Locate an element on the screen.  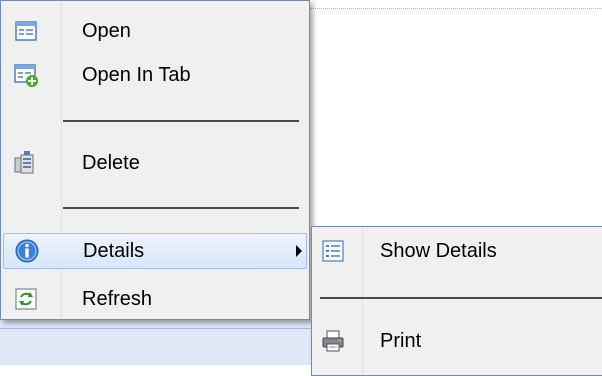
menu-item-label: Refresh is located at coordinates (117, 298).